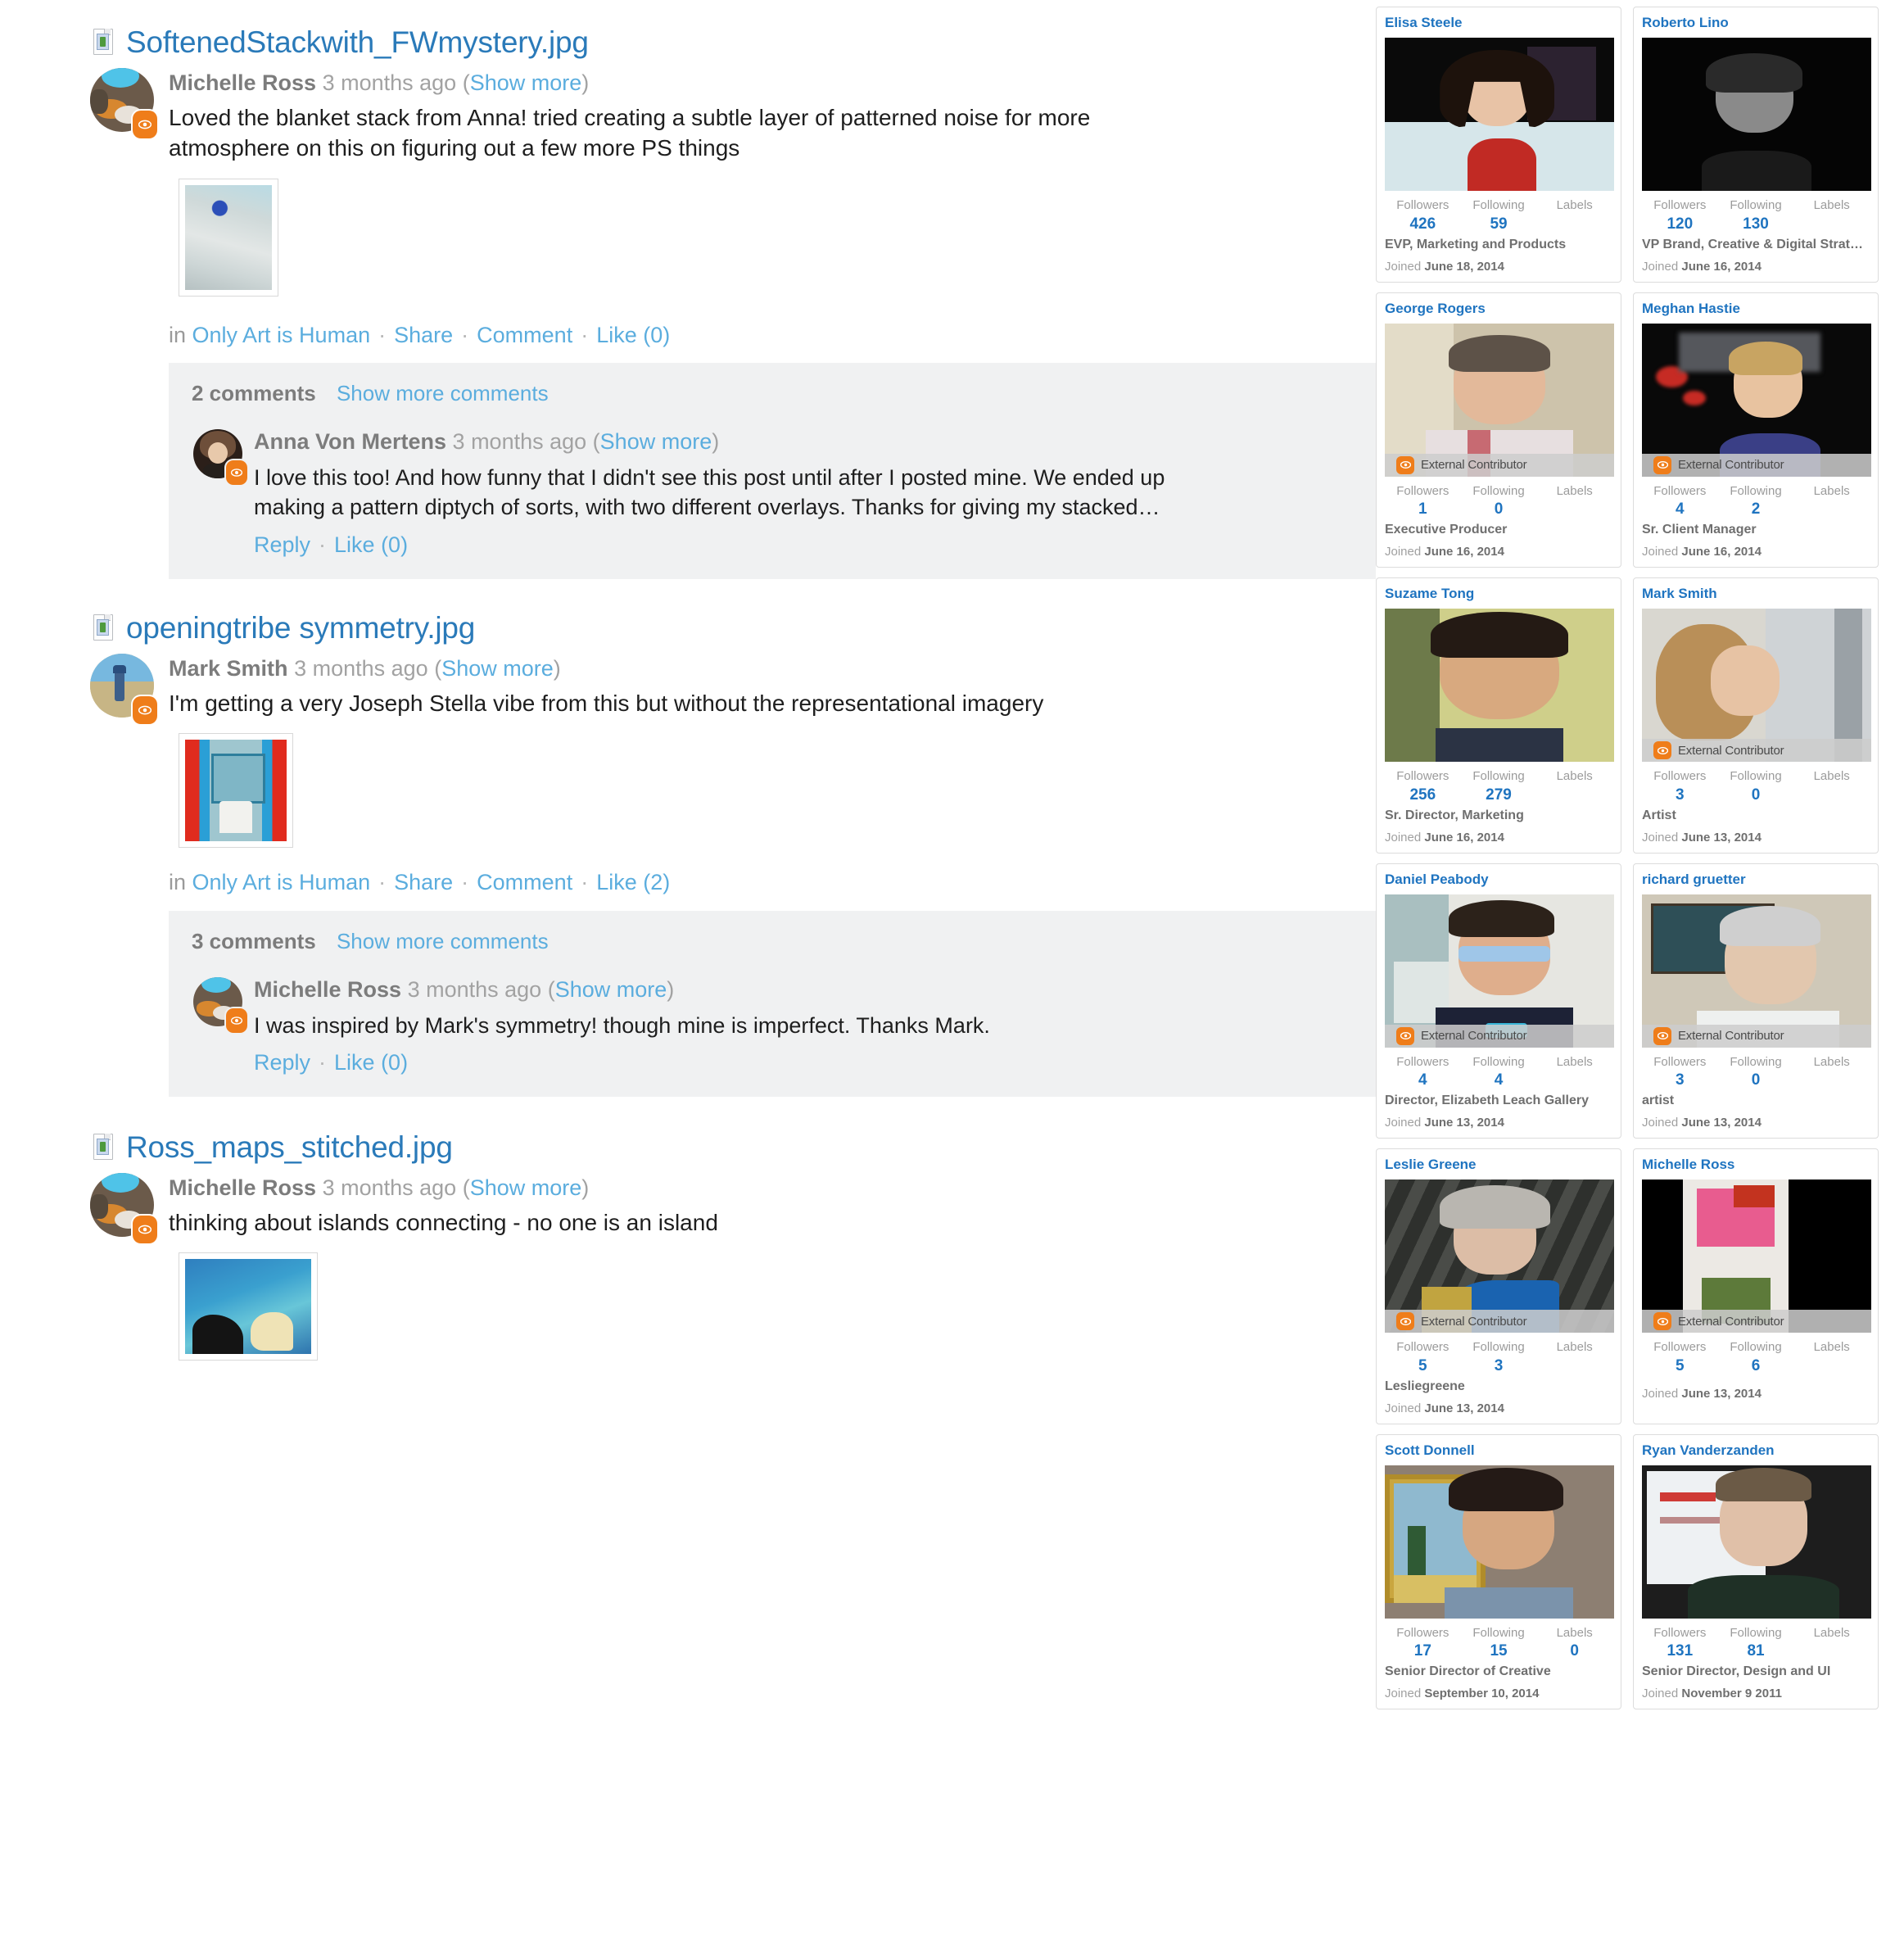 The height and width of the screenshot is (1947, 1904). Describe the element at coordinates (243, 1187) in the screenshot. I see `post-author: Michelle Ross` at that location.